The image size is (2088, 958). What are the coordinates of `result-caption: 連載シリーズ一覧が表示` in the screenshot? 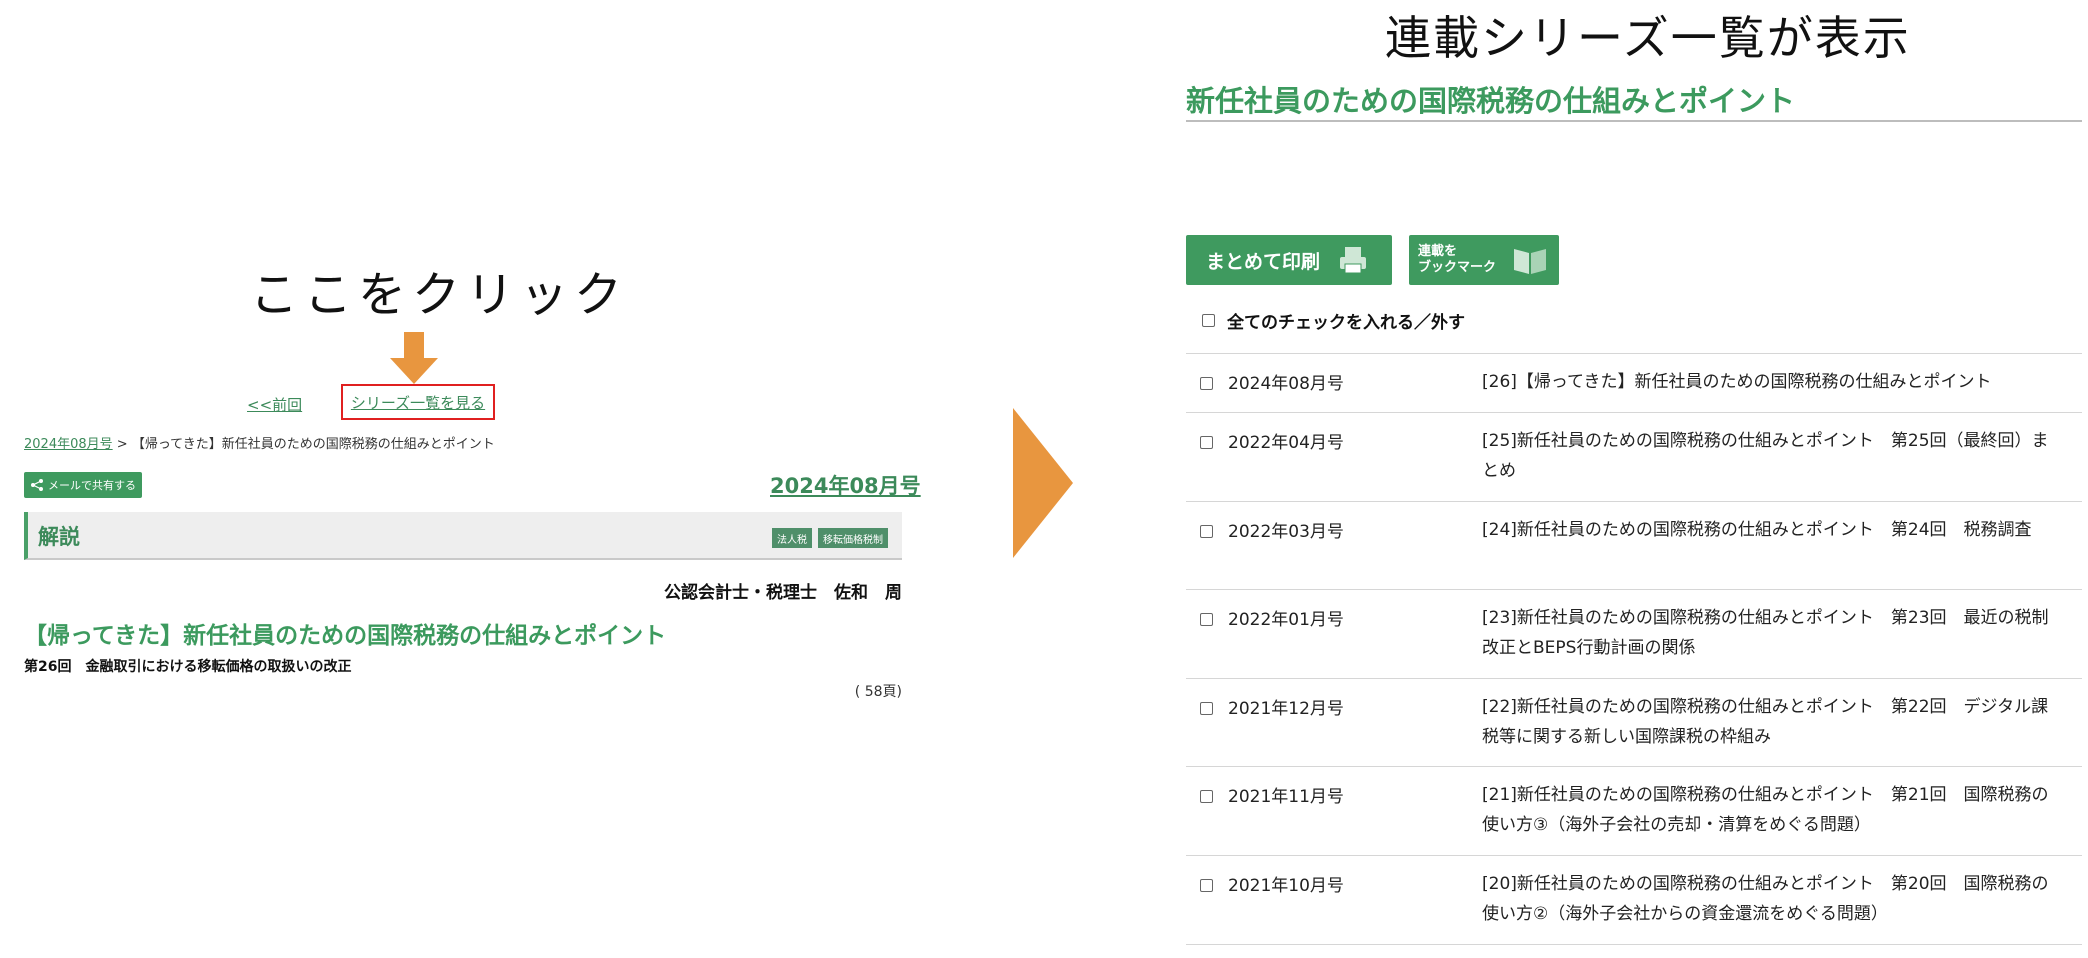 It's located at (1648, 38).